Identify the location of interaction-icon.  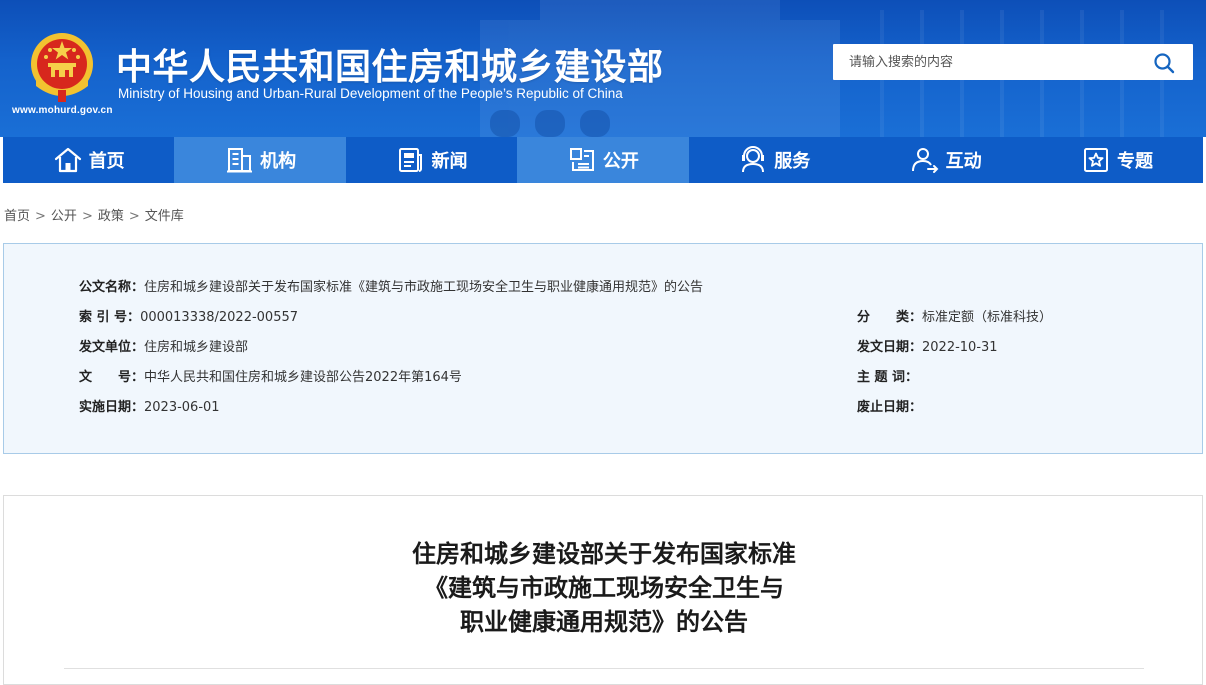
(925, 160).